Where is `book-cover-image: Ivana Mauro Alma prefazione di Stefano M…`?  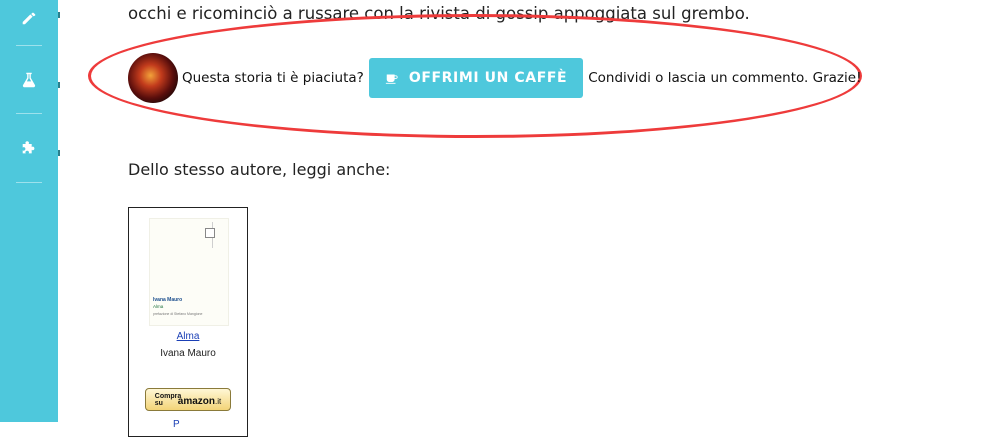 book-cover-image: Ivana Mauro Alma prefazione di Stefano M… is located at coordinates (189, 272).